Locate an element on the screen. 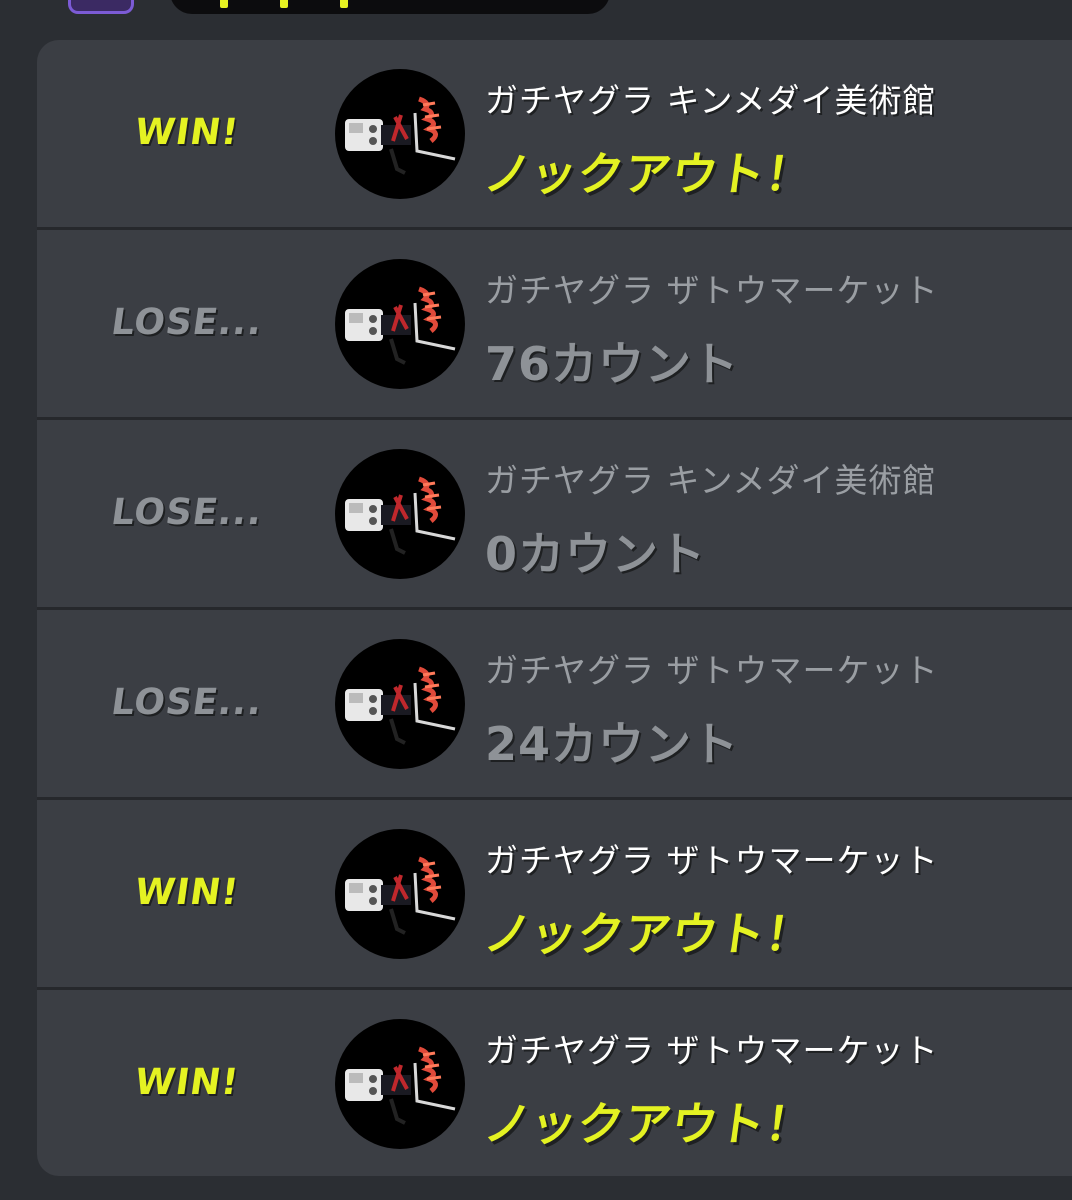  score-label: 24カウント is located at coordinates (612, 744).